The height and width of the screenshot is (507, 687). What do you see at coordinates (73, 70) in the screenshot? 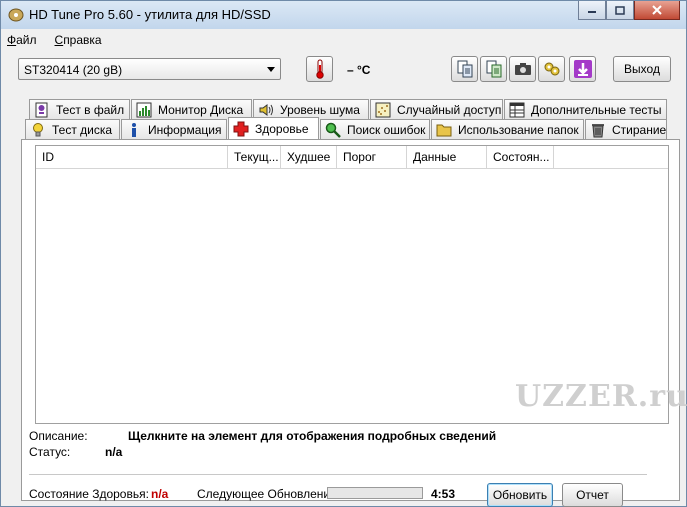
I see `drive-select-value: ST320414 (20 gB)` at bounding box center [73, 70].